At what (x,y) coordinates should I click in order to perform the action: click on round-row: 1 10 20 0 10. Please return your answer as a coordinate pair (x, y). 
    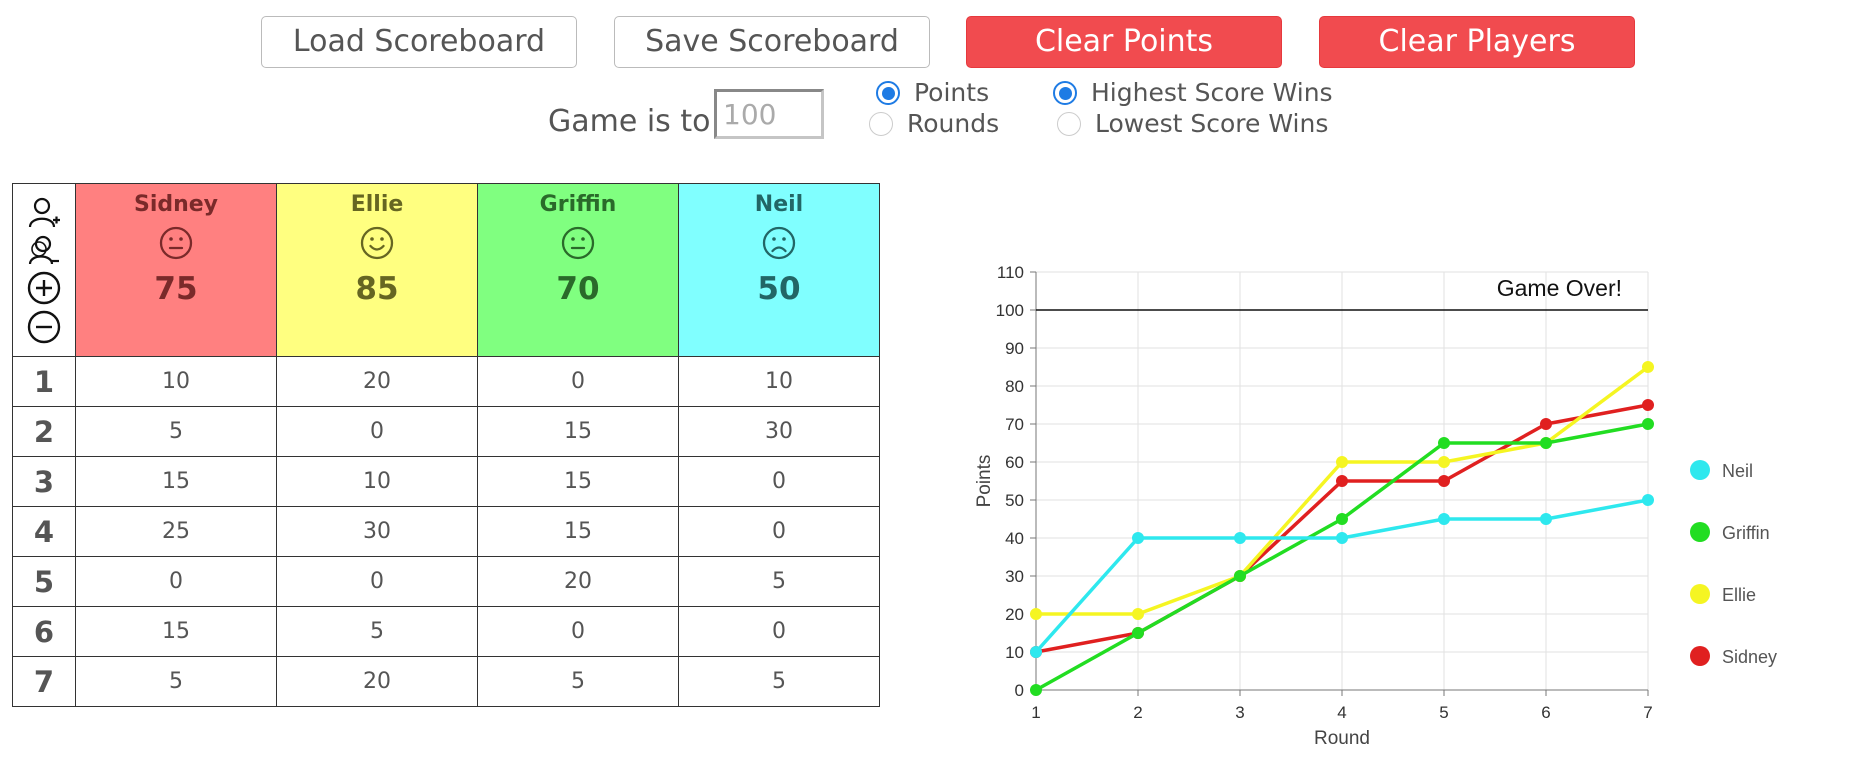
    Looking at the image, I should click on (446, 381).